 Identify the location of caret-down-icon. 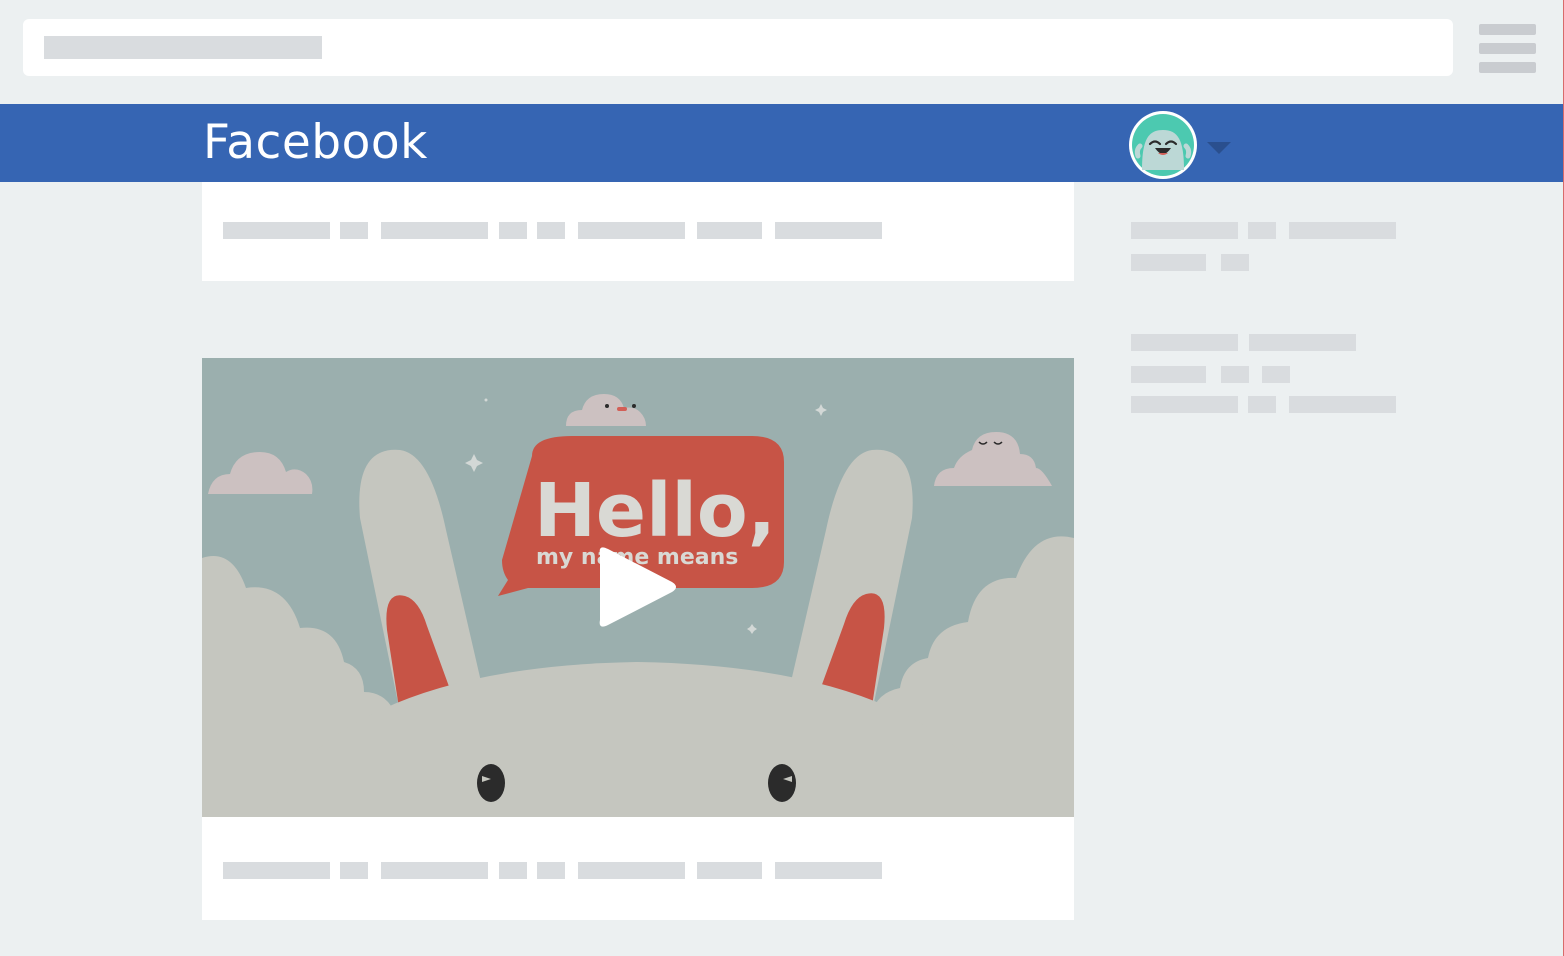
(1219, 148).